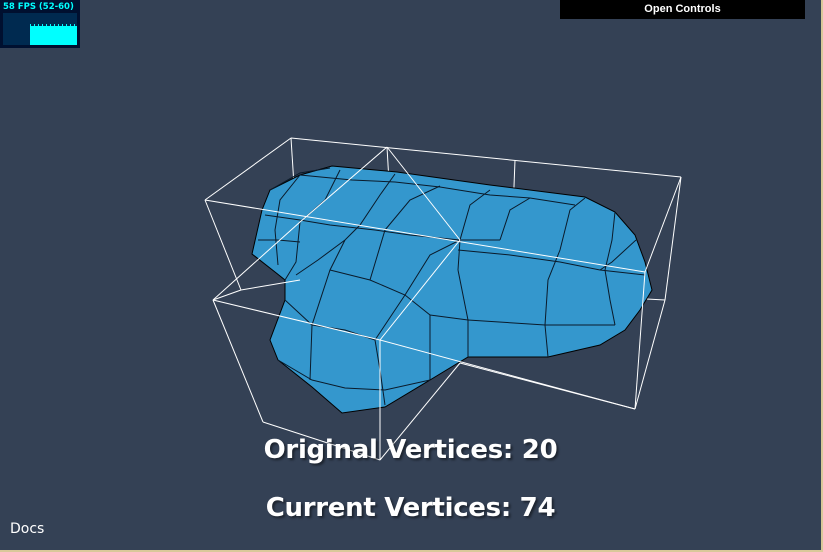 This screenshot has height=552, width=823. I want to click on original-vertices-label: Original Vertices: 20, so click(410, 450).